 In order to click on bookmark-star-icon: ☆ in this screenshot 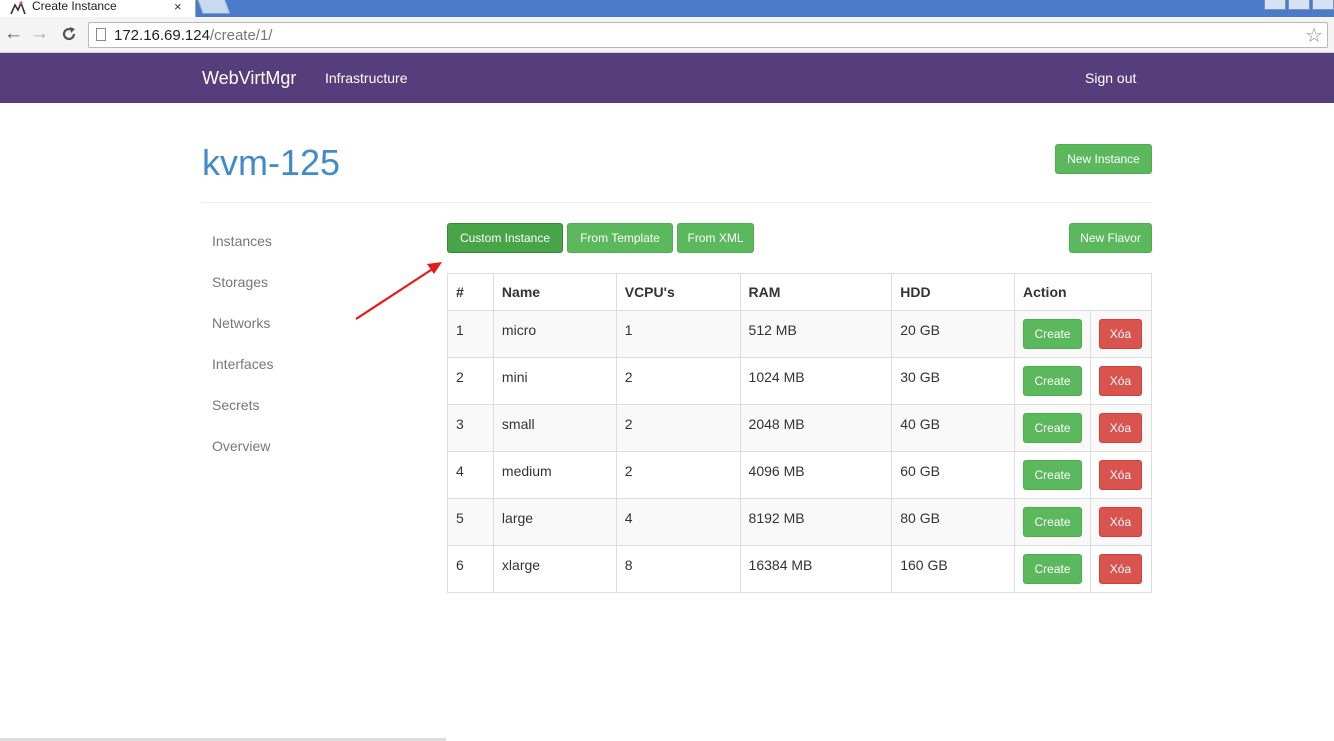, I will do `click(1314, 35)`.